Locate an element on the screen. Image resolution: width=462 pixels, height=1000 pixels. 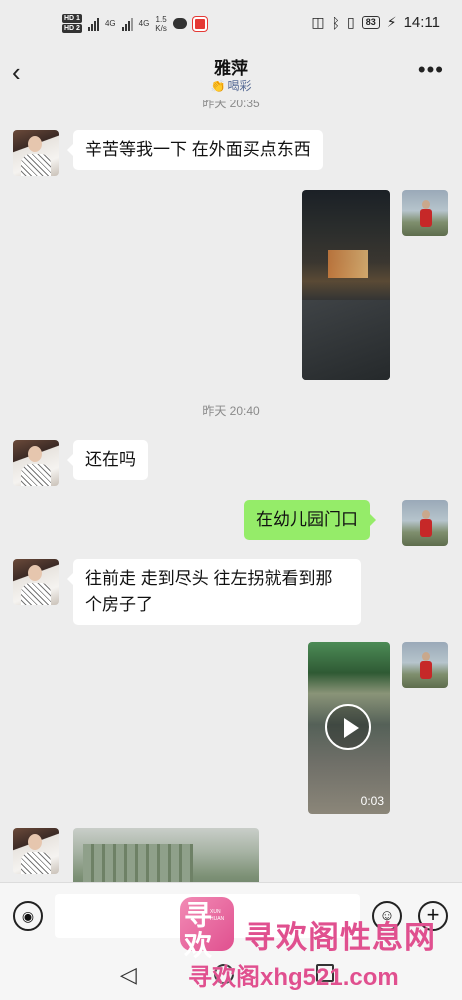
play-icon is located at coordinates (348, 727).